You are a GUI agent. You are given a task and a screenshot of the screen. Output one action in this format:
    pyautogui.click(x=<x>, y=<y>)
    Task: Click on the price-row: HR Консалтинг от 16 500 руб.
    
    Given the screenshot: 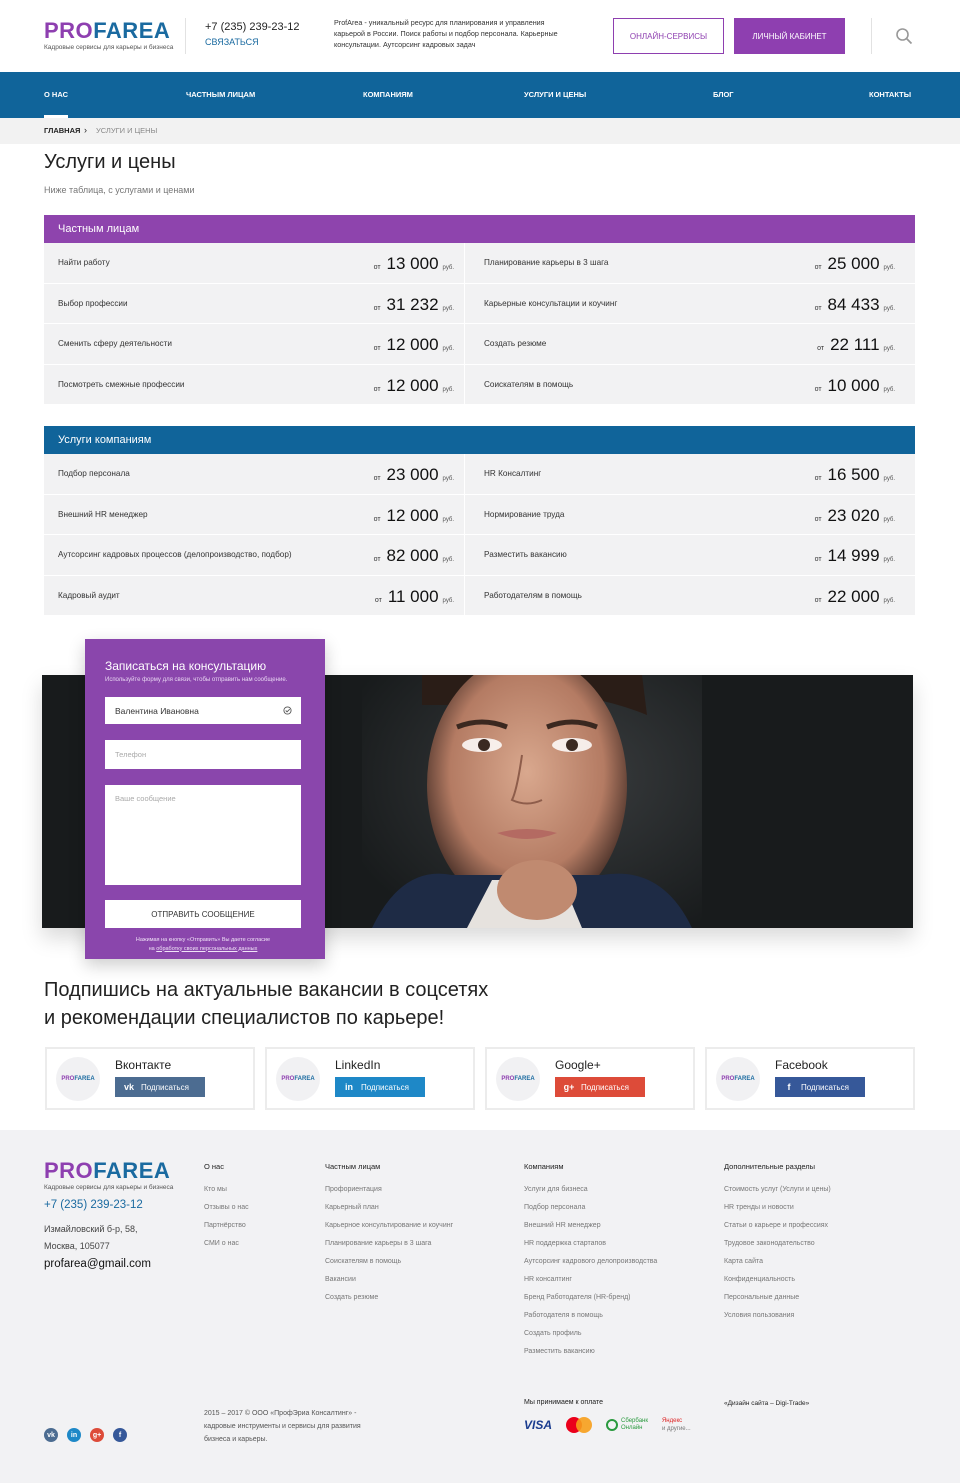 What is the action you would take?
    pyautogui.click(x=690, y=474)
    